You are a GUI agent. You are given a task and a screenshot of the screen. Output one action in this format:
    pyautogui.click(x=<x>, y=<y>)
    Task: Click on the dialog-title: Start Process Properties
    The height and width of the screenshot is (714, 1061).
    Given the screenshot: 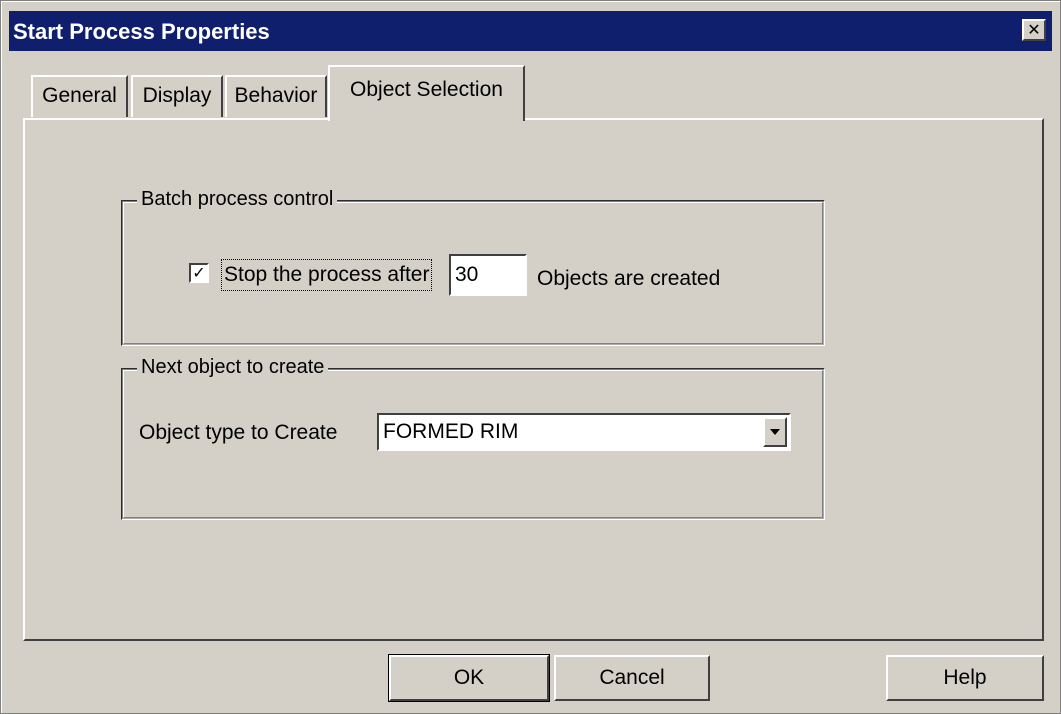 What is the action you would take?
    pyautogui.click(x=141, y=31)
    